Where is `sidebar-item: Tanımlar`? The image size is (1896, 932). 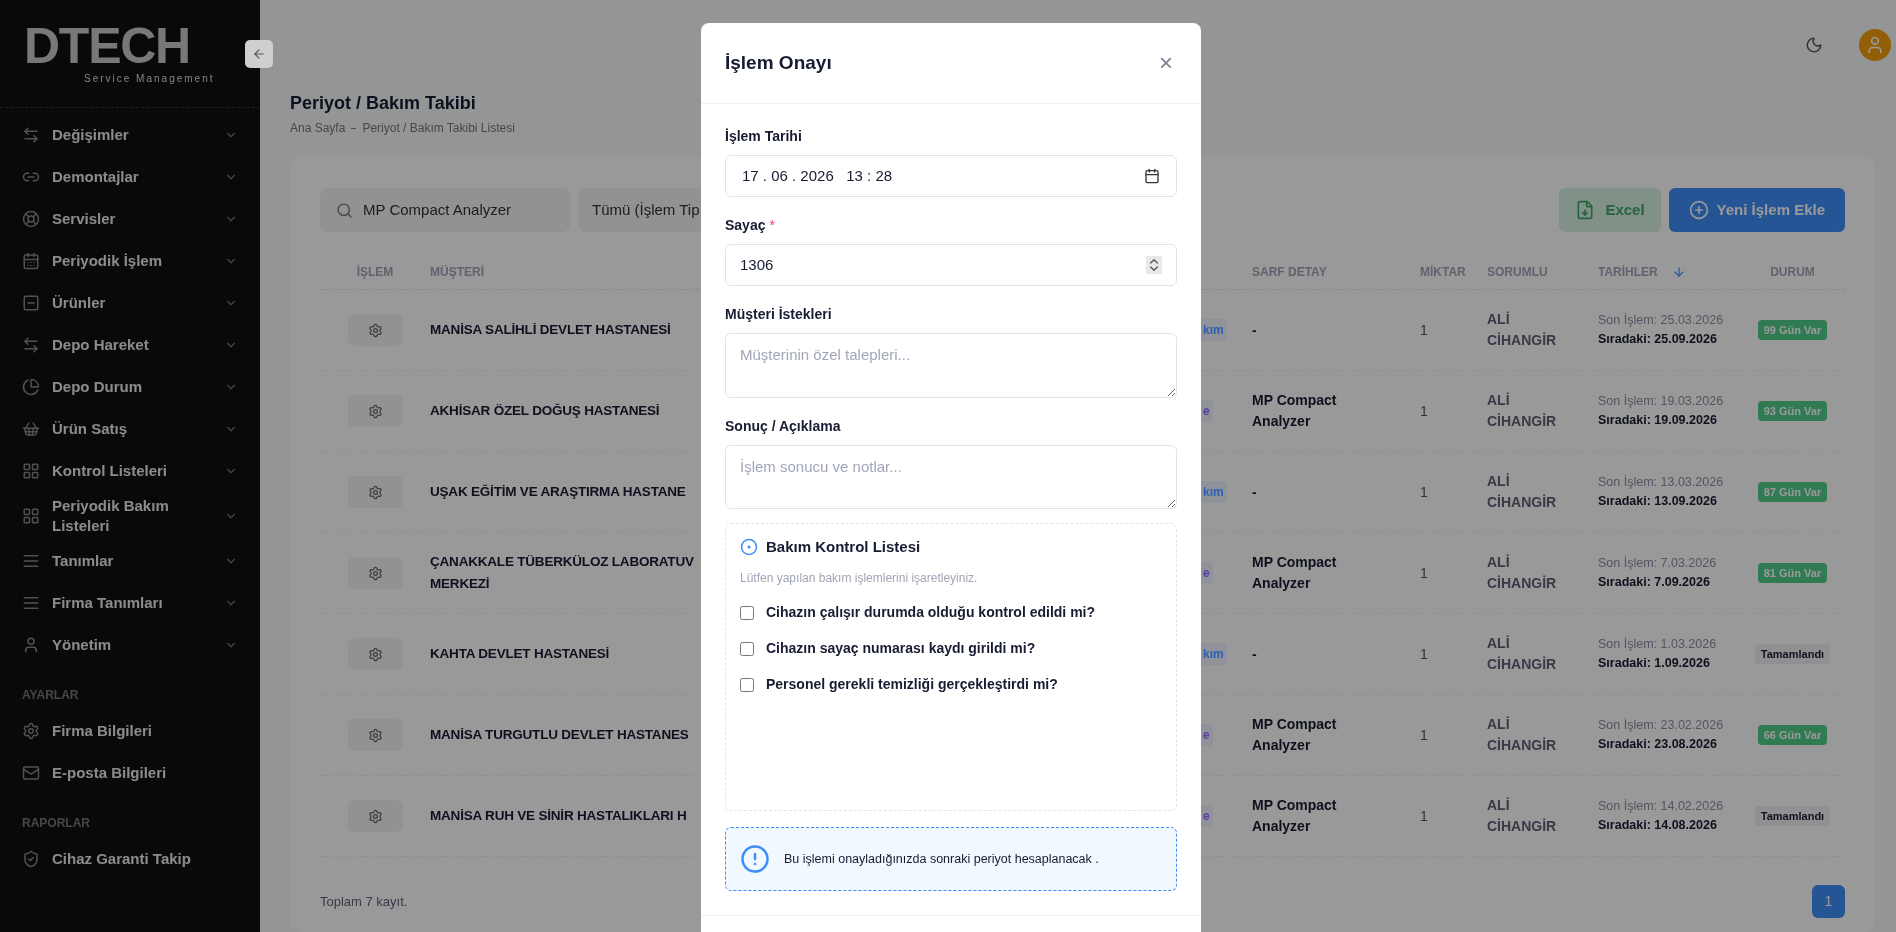 sidebar-item: Tanımlar is located at coordinates (130, 561).